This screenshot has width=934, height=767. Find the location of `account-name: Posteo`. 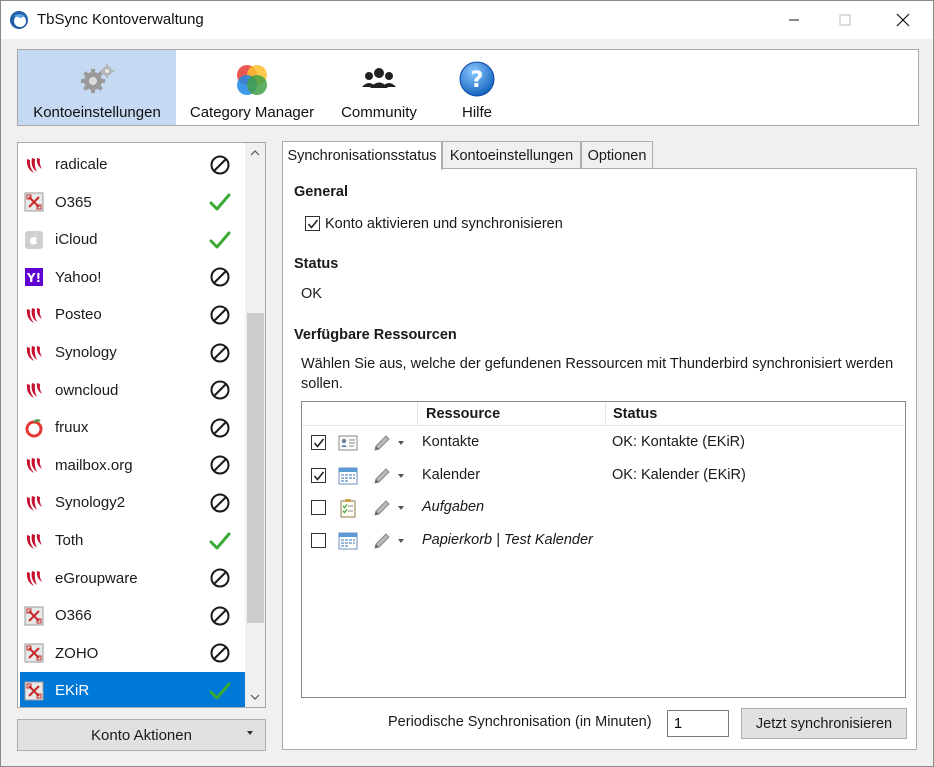

account-name: Posteo is located at coordinates (78, 315).